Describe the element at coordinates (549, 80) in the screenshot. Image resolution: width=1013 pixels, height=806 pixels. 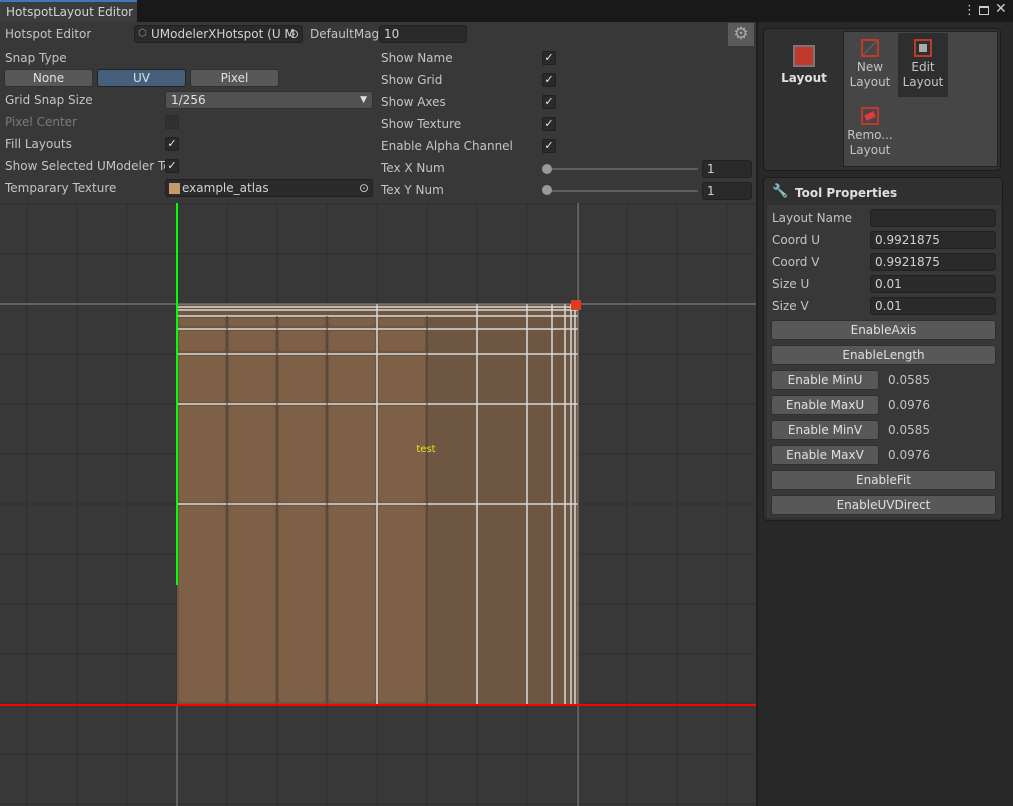
I see `show-grid-checkbox: ✓` at that location.